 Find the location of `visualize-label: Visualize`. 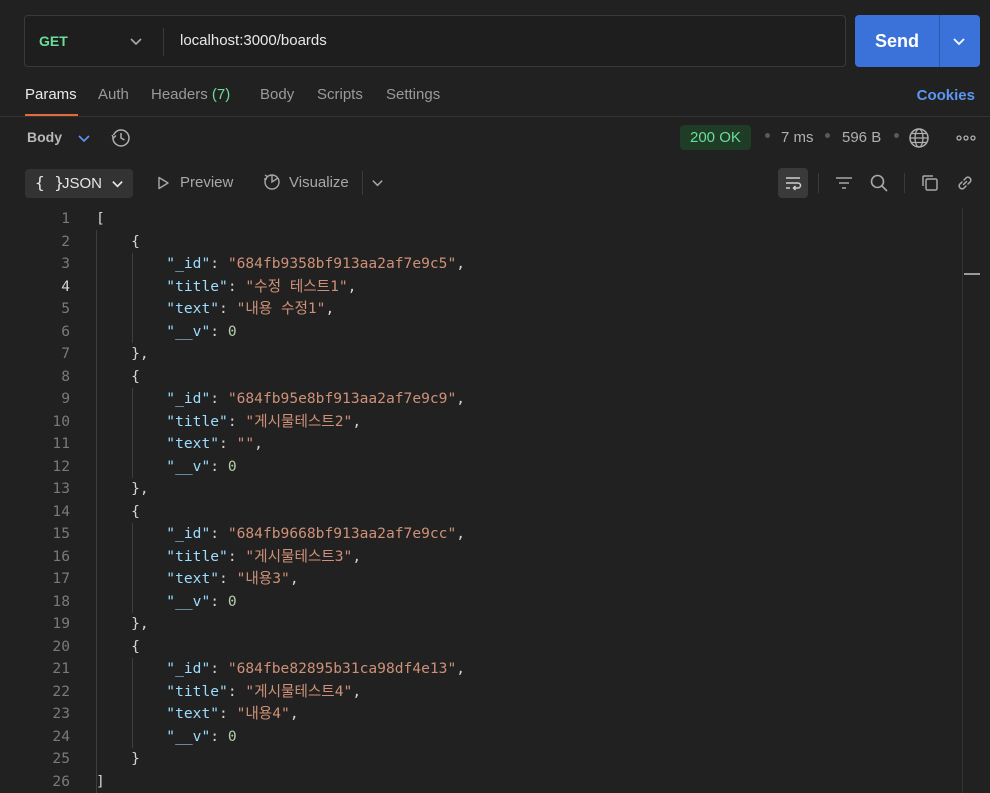

visualize-label: Visualize is located at coordinates (319, 182).